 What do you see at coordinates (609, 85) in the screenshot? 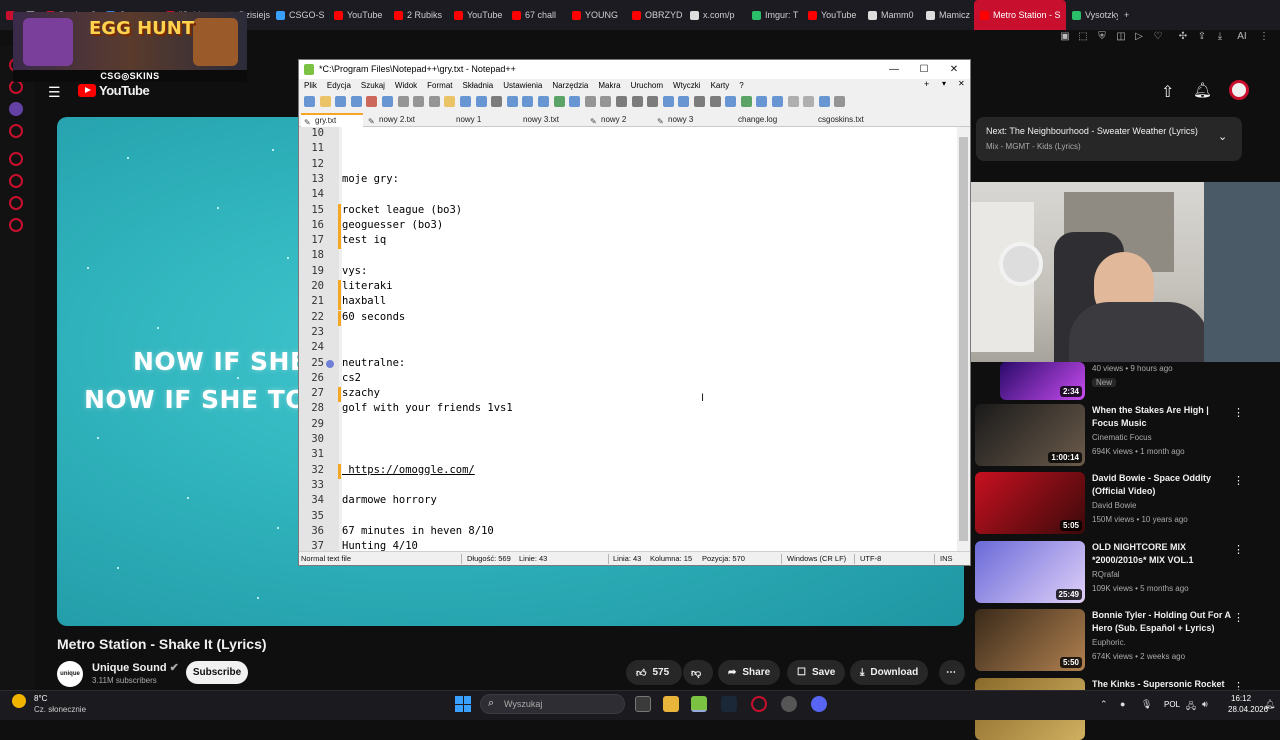
I see `menu-item: Makra` at bounding box center [609, 85].